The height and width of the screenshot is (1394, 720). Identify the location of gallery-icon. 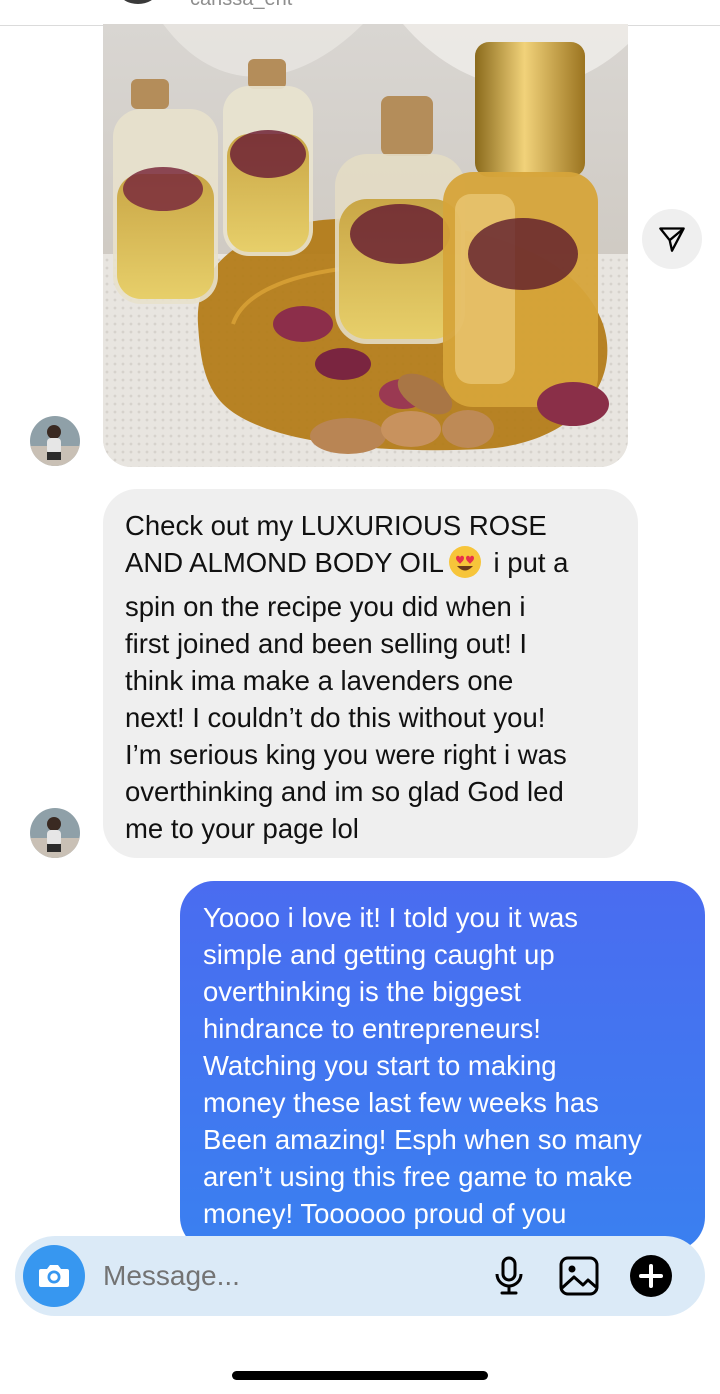
(579, 1276).